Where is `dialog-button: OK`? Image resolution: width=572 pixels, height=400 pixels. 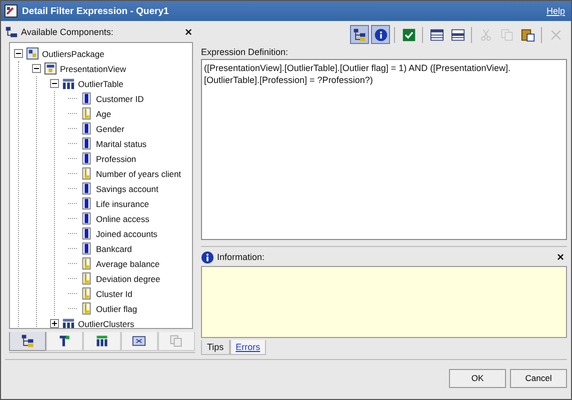
dialog-button: OK is located at coordinates (477, 378).